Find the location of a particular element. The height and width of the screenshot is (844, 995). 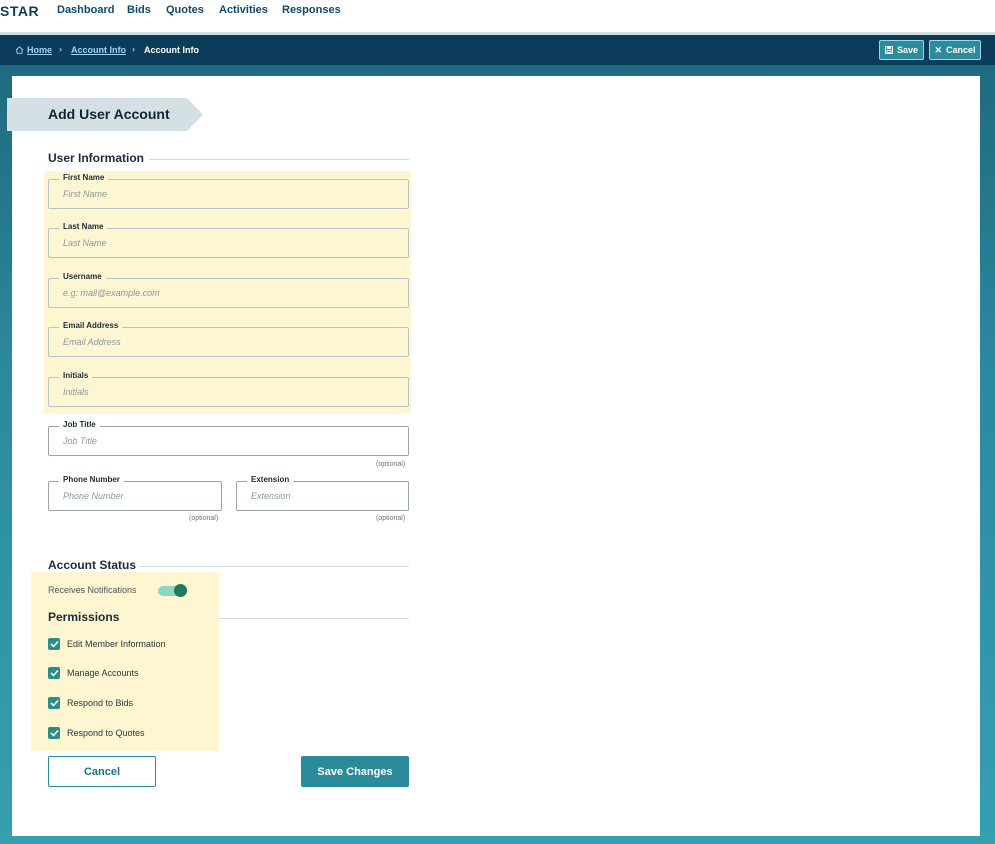

permission-row: Respond to Bids is located at coordinates (90, 703).